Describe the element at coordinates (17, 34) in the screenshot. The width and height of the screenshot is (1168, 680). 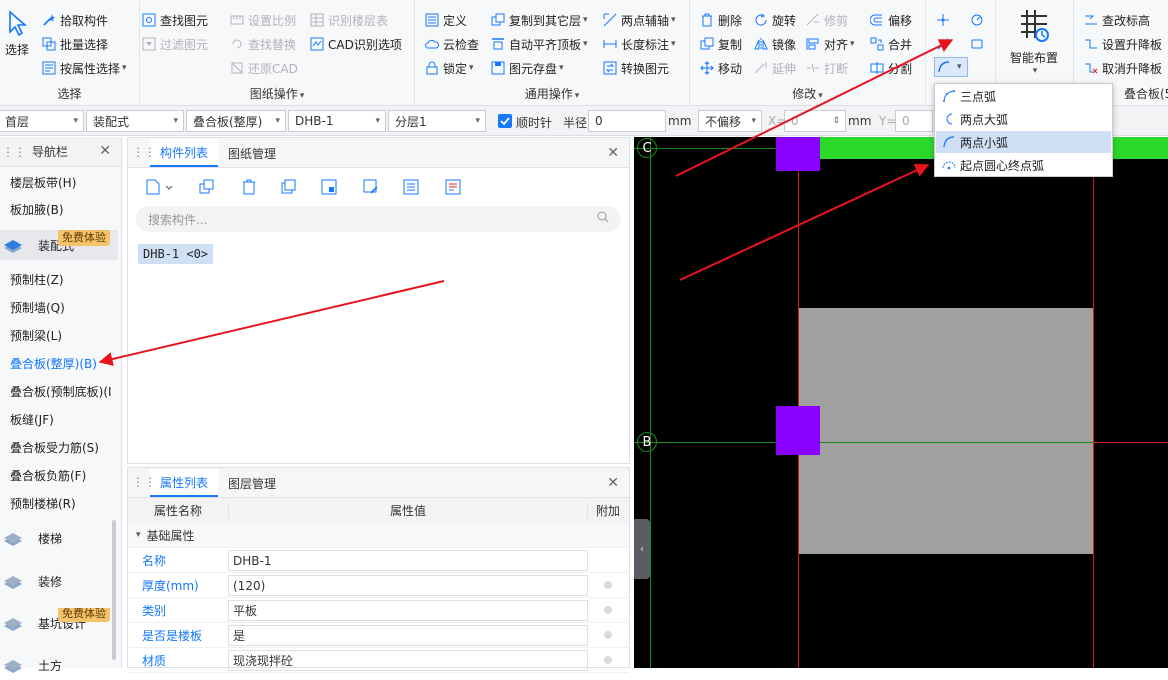
I see `select-button: 选择` at that location.